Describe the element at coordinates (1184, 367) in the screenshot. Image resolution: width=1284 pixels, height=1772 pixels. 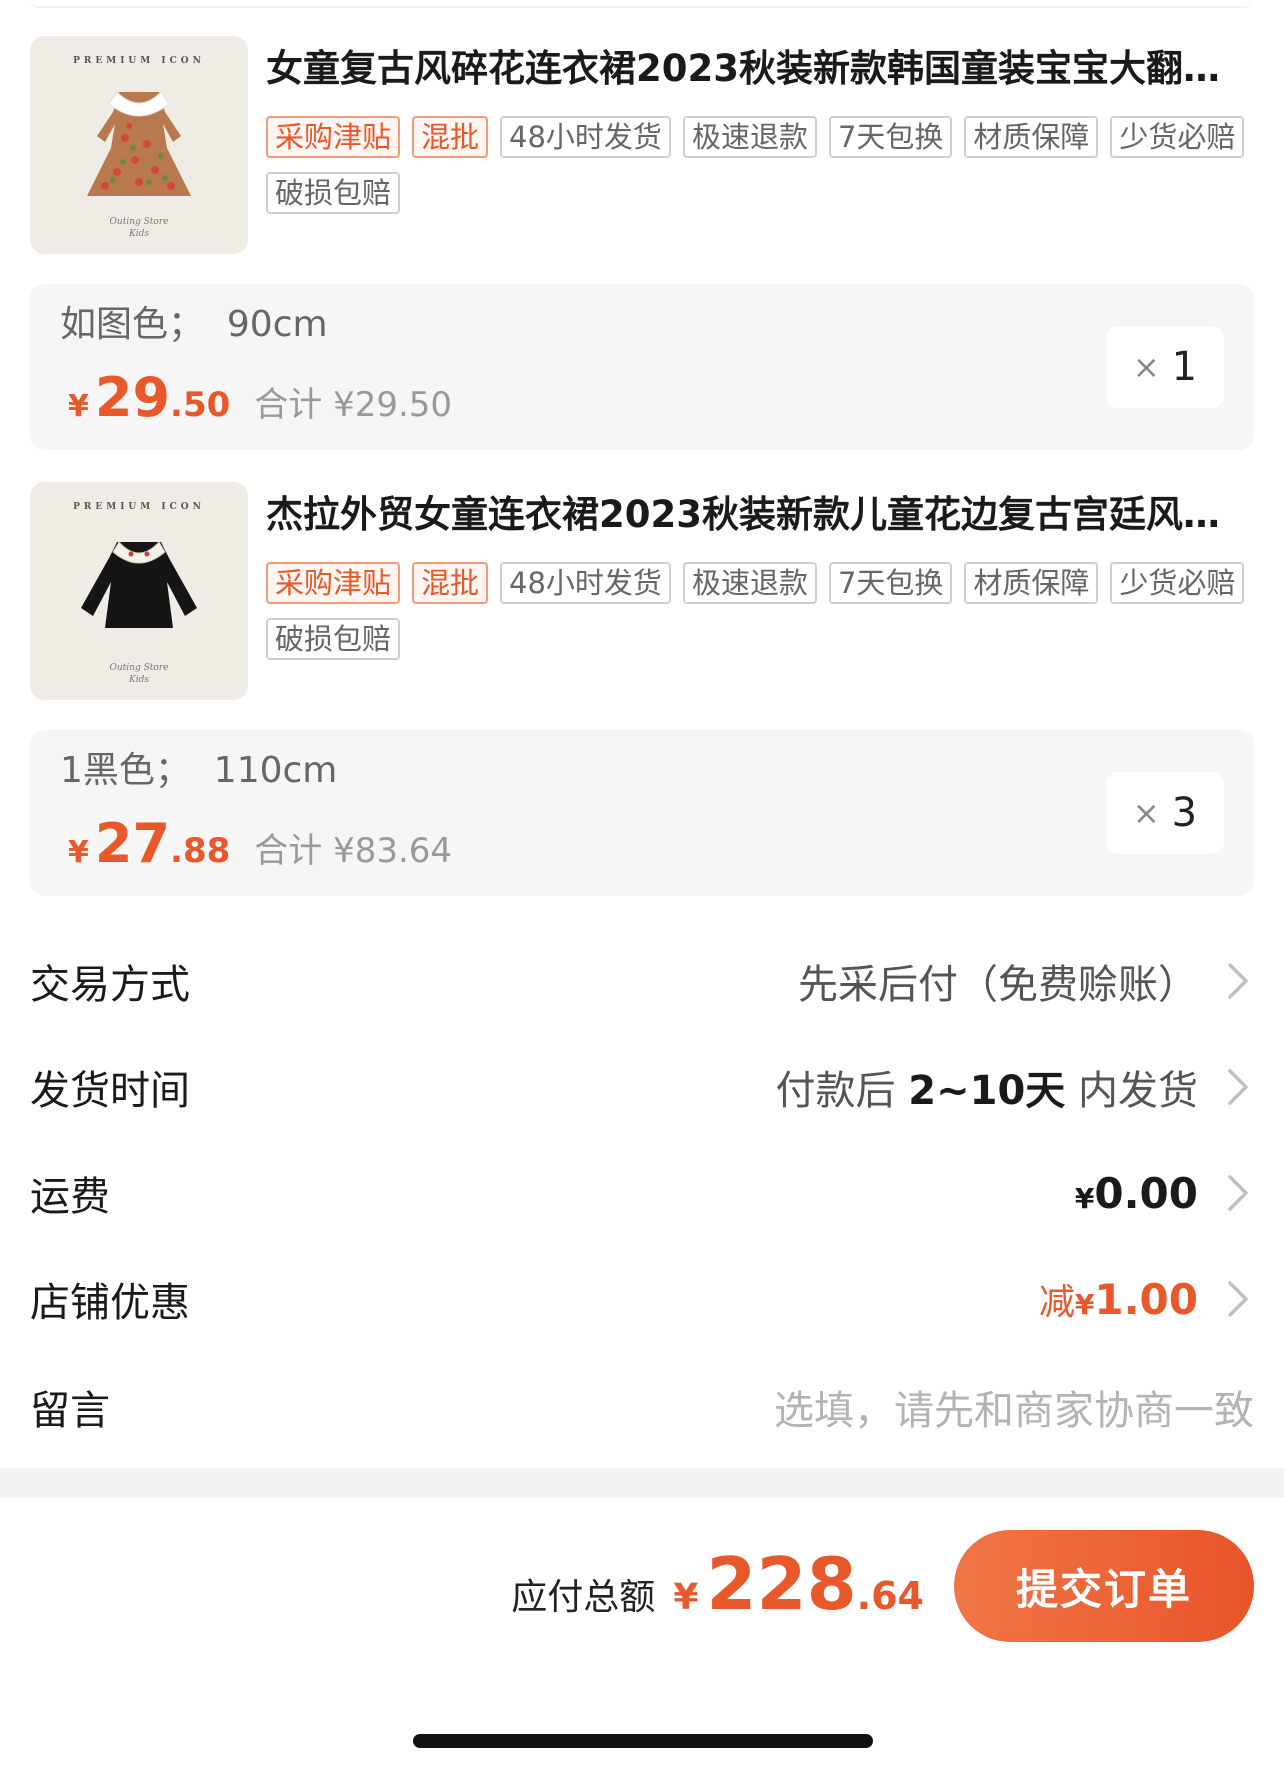
I see `quantity-value: 1` at that location.